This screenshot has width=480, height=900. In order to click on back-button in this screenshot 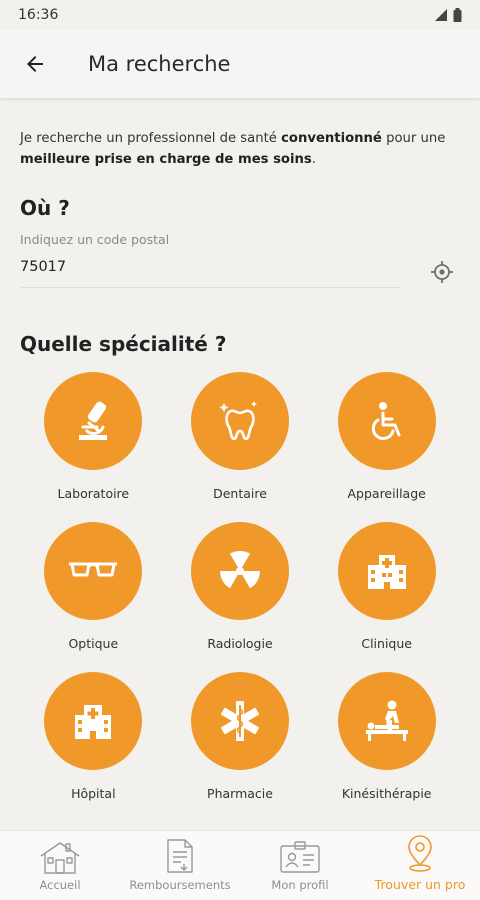, I will do `click(35, 64)`.